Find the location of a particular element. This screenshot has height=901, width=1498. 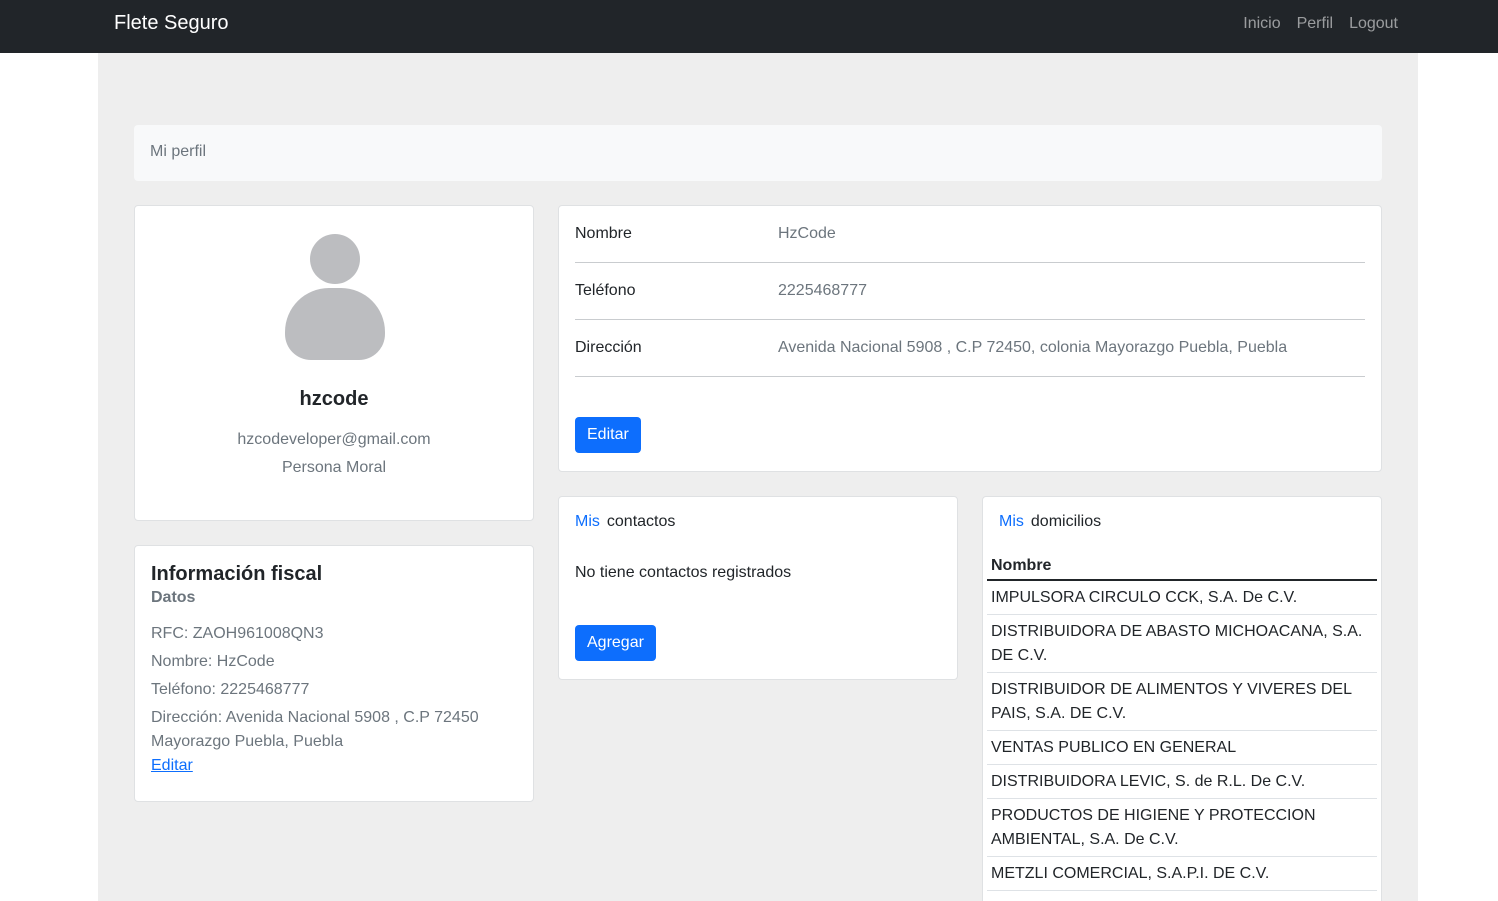

addresses-title-prefix: Mis is located at coordinates (1011, 521).